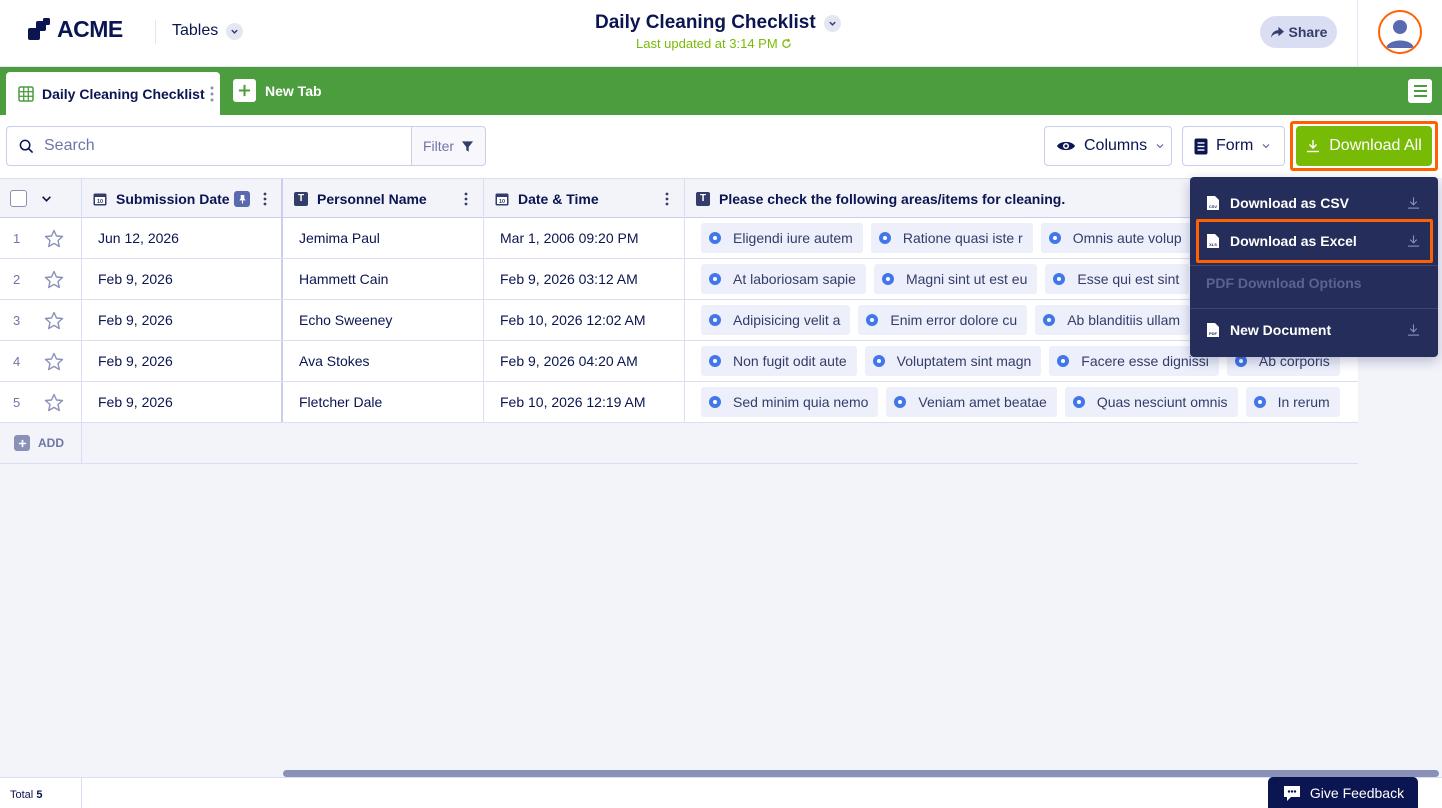 Image resolution: width=1442 pixels, height=808 pixels. What do you see at coordinates (467, 146) in the screenshot?
I see `filter-funnel-icon` at bounding box center [467, 146].